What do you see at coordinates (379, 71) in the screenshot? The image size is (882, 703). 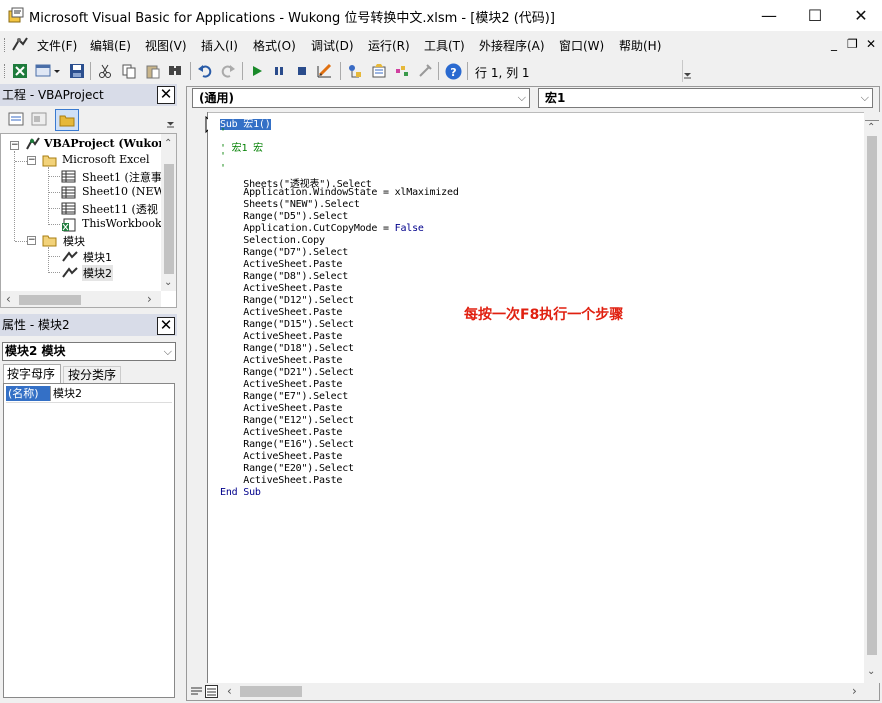 I see `properties-window-icon` at bounding box center [379, 71].